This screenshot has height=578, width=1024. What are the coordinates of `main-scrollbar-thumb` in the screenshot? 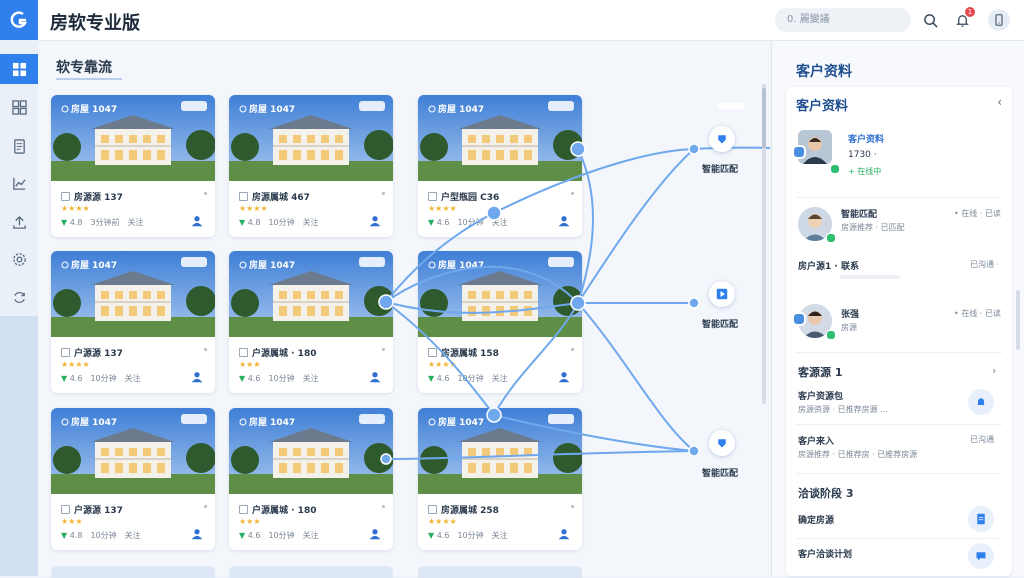 It's located at (764, 118).